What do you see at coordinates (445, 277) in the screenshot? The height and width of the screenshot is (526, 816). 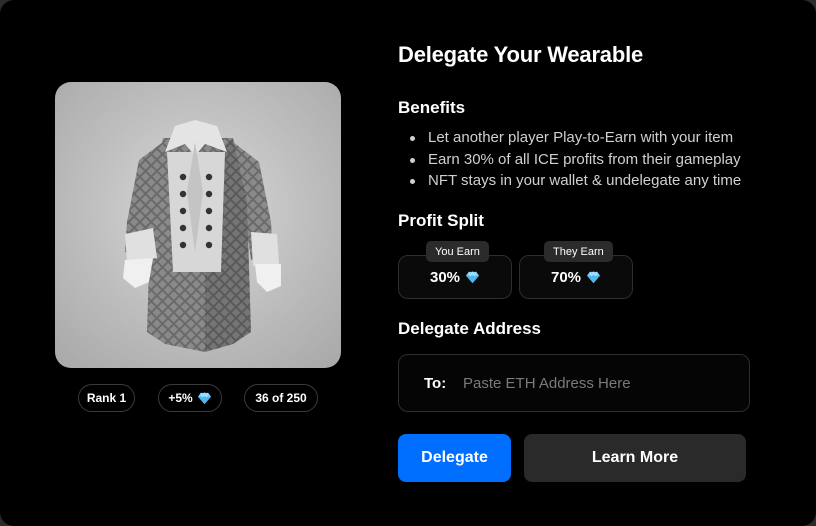 I see `you-earn-value: 30%` at bounding box center [445, 277].